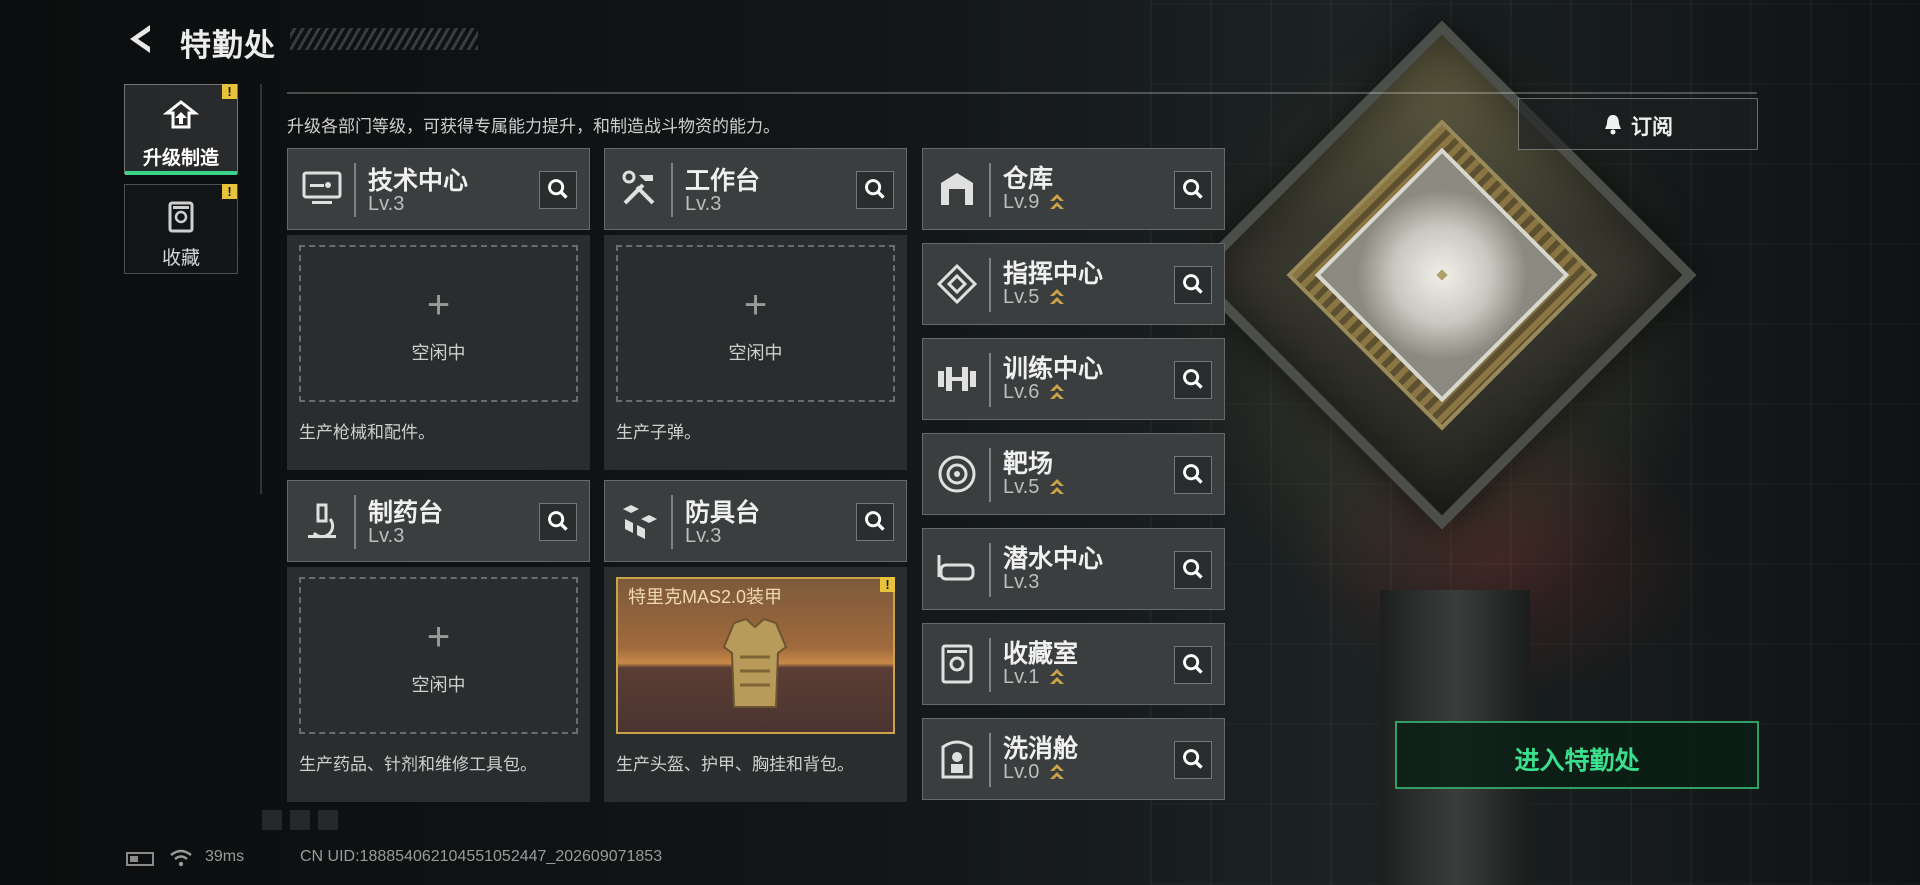 The height and width of the screenshot is (885, 1920). What do you see at coordinates (406, 513) in the screenshot?
I see `facility-name: 制药台` at bounding box center [406, 513].